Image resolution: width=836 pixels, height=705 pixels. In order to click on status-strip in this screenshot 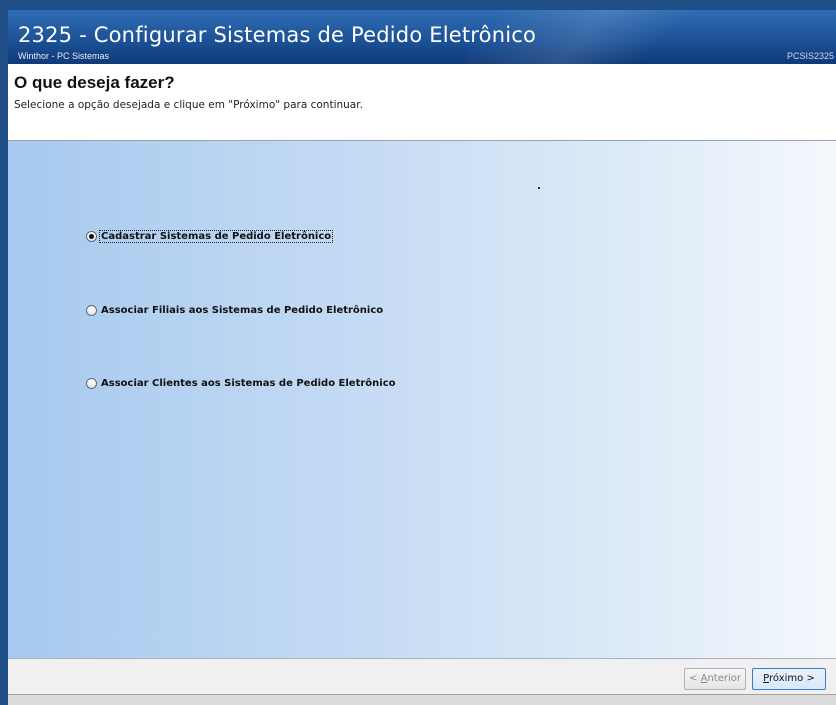, I will do `click(422, 699)`.